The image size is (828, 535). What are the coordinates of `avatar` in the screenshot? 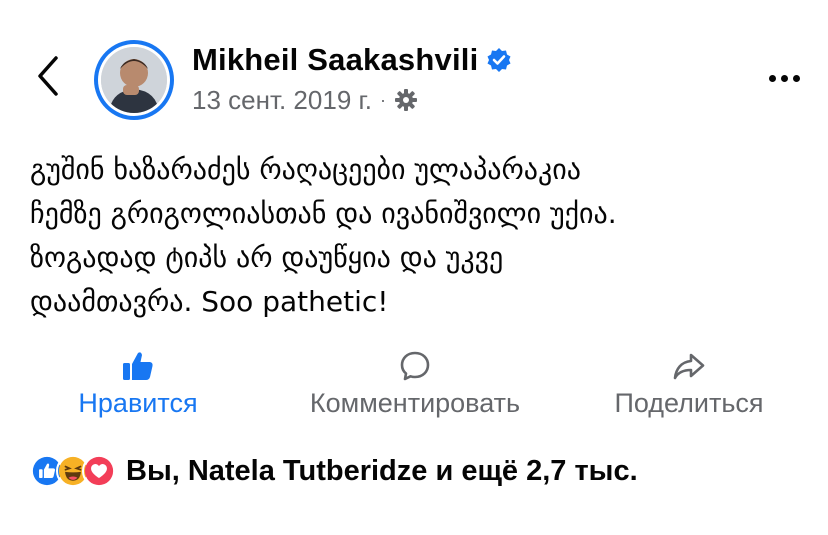 It's located at (134, 80).